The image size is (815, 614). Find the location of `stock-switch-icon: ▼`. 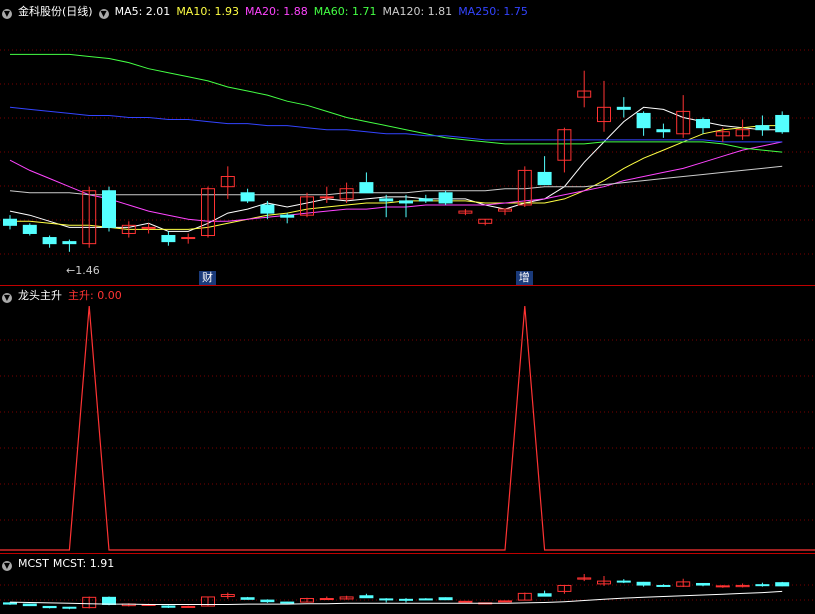

stock-switch-icon: ▼ is located at coordinates (7, 14).